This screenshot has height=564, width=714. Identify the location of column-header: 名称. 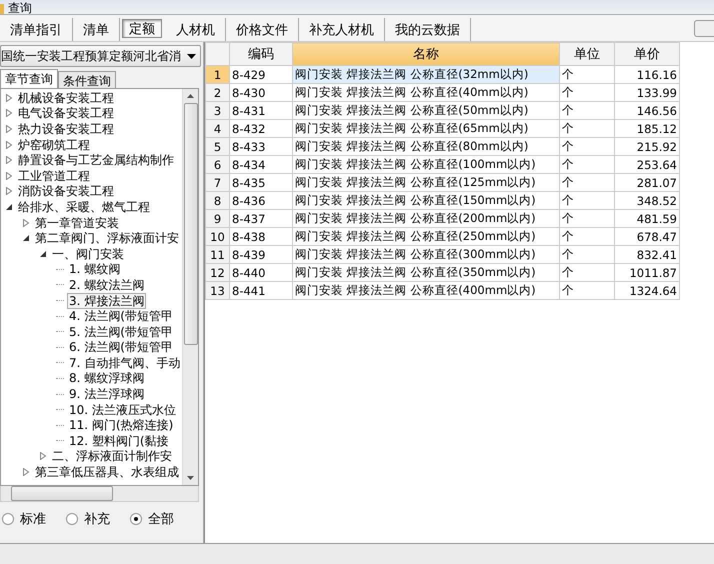
(426, 54).